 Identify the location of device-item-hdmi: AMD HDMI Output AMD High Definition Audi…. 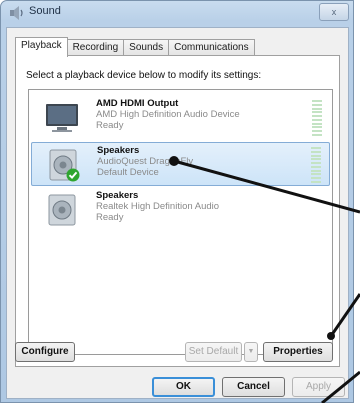
(180, 118).